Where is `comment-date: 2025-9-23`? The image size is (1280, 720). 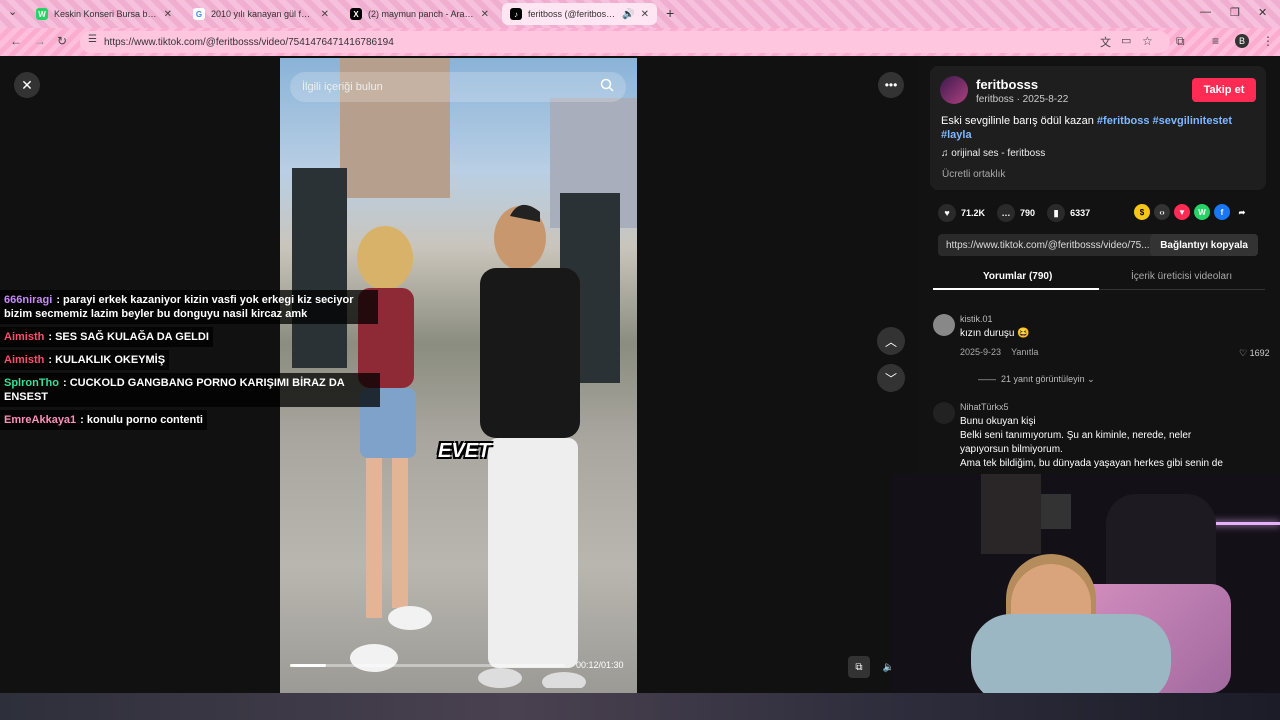
comment-date: 2025-9-23 is located at coordinates (981, 352).